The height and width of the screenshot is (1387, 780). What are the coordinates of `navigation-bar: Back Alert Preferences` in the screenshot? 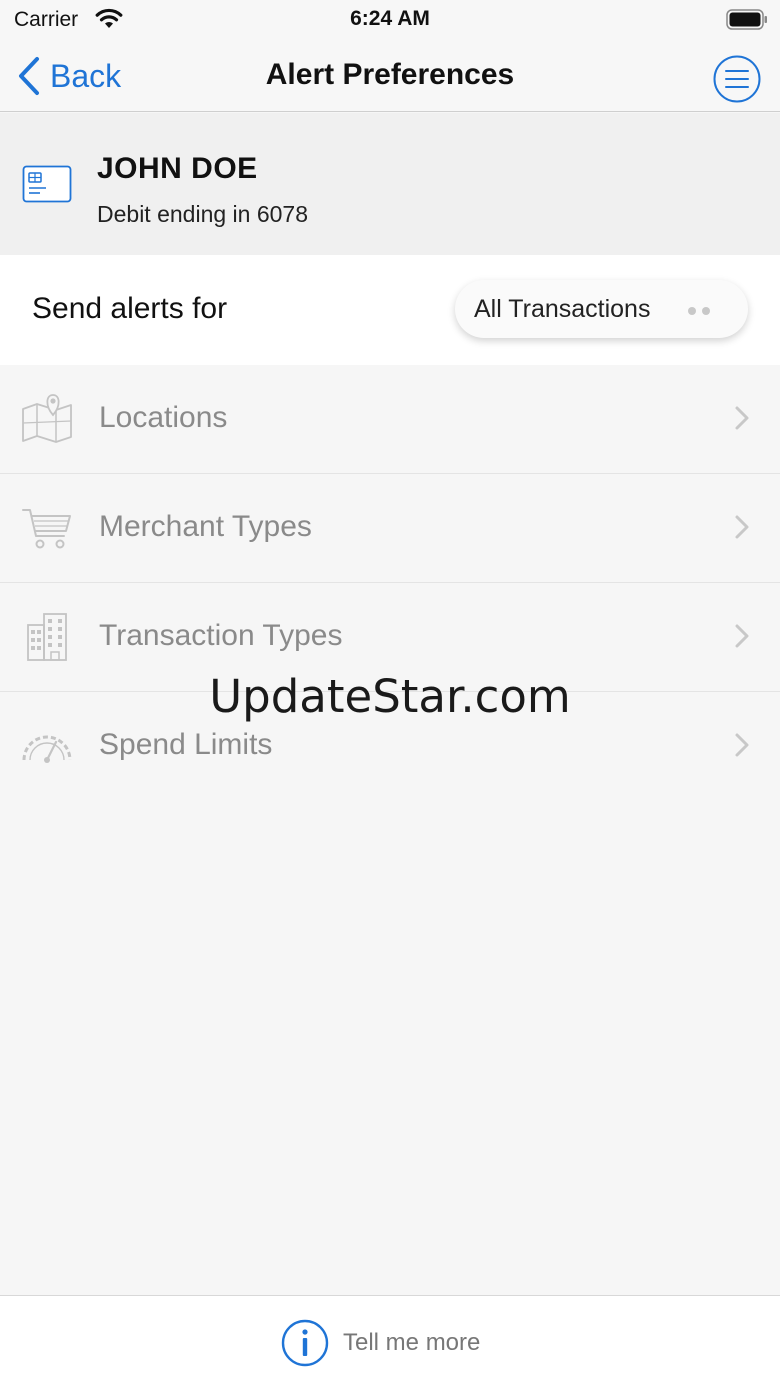 It's located at (390, 76).